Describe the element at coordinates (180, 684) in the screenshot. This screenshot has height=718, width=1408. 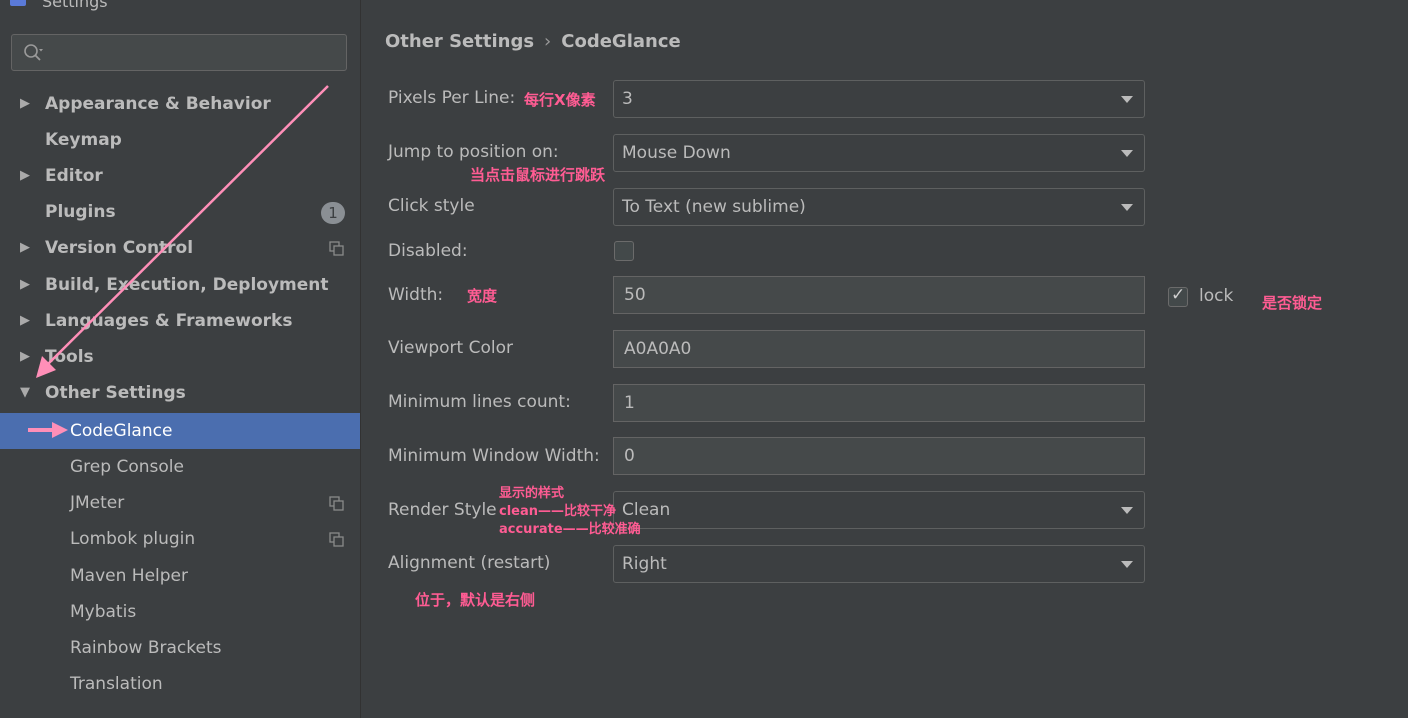
I see `sidebar-item-translation: Translation` at that location.